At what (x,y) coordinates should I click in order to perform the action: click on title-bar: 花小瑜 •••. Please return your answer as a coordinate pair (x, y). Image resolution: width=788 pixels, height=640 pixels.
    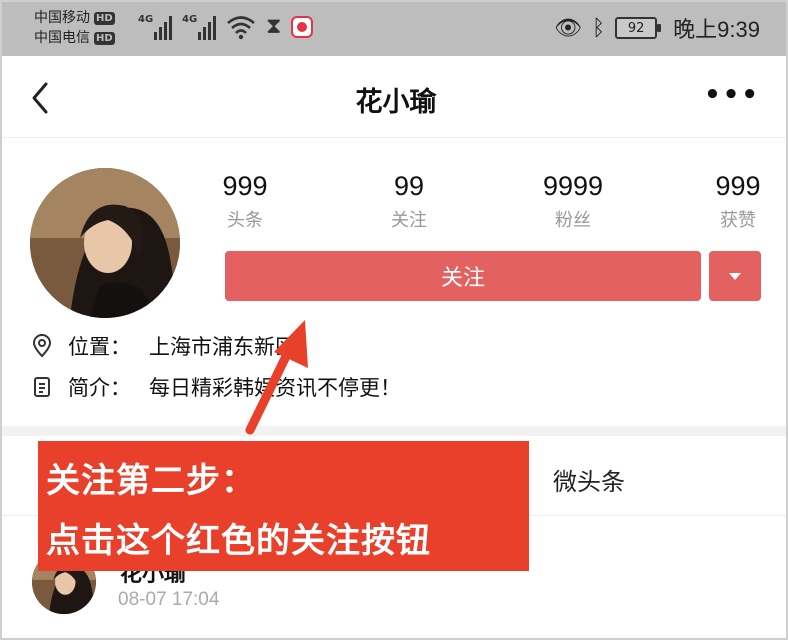
    Looking at the image, I should click on (394, 97).